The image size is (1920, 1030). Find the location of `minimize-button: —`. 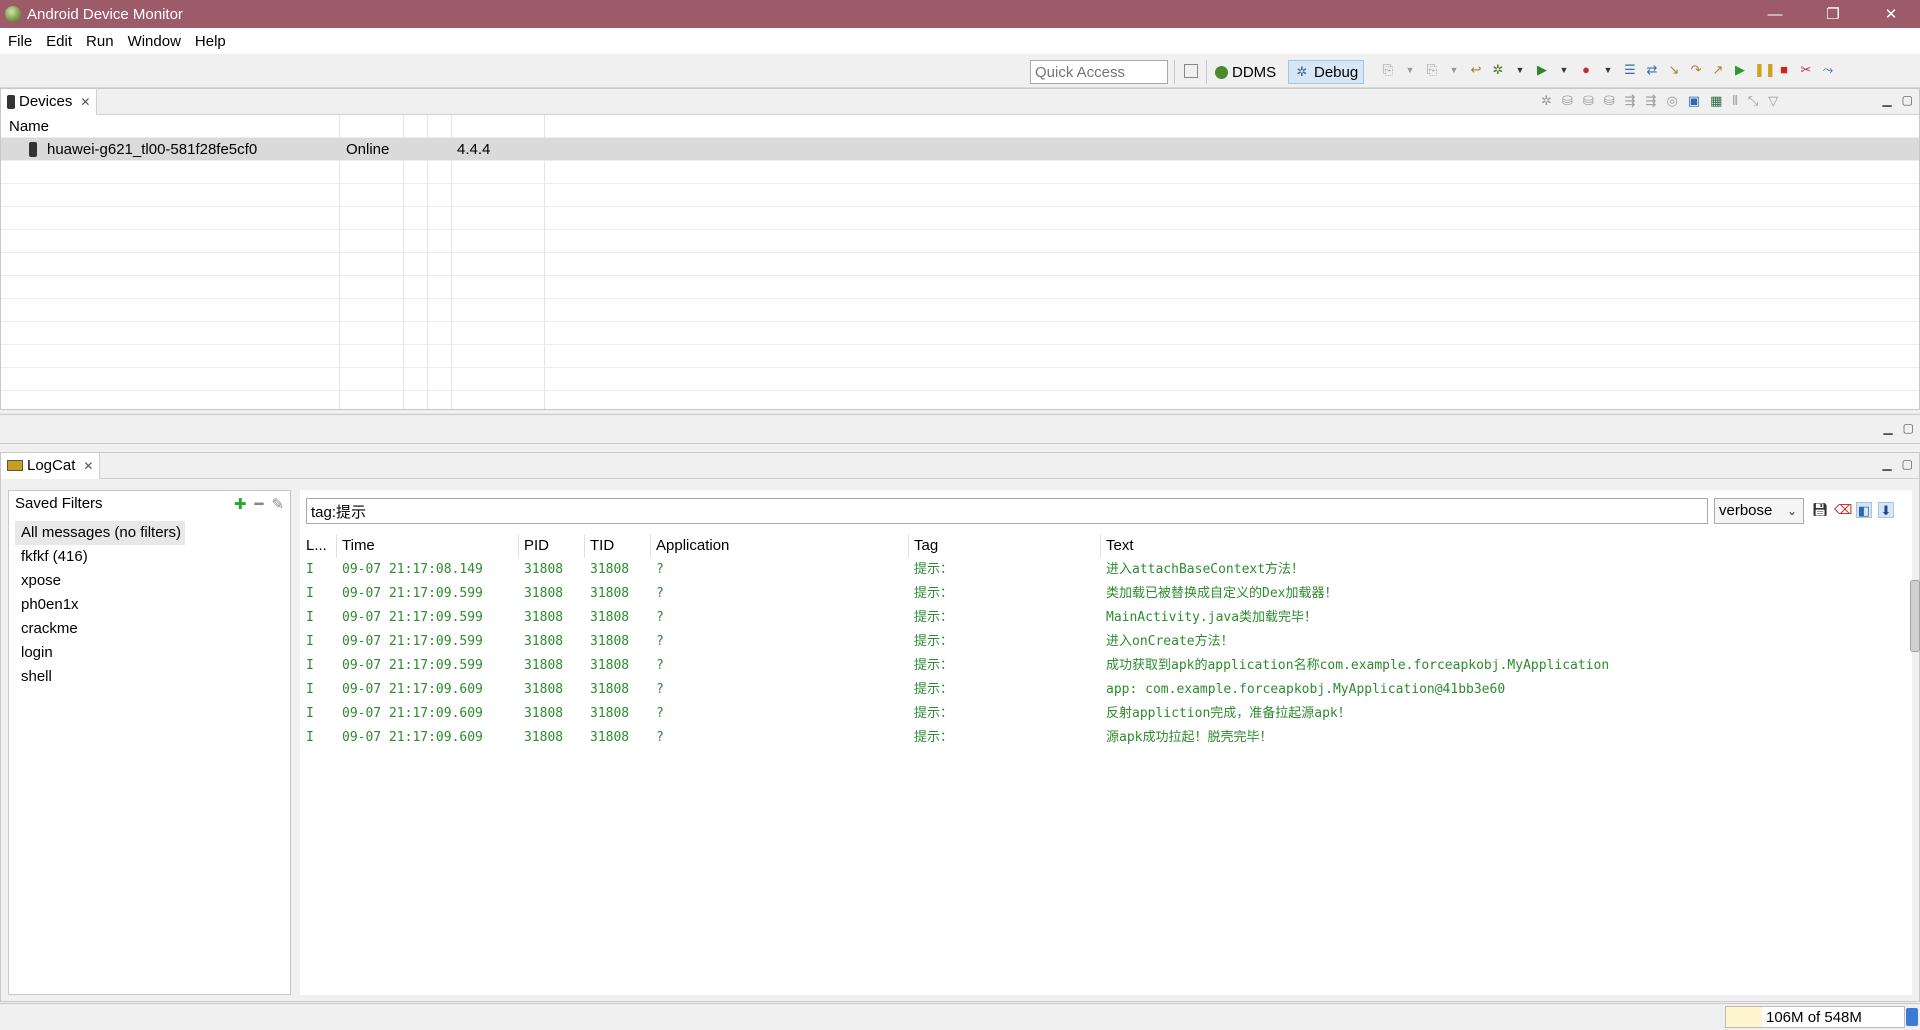

minimize-button: — is located at coordinates (1775, 14).